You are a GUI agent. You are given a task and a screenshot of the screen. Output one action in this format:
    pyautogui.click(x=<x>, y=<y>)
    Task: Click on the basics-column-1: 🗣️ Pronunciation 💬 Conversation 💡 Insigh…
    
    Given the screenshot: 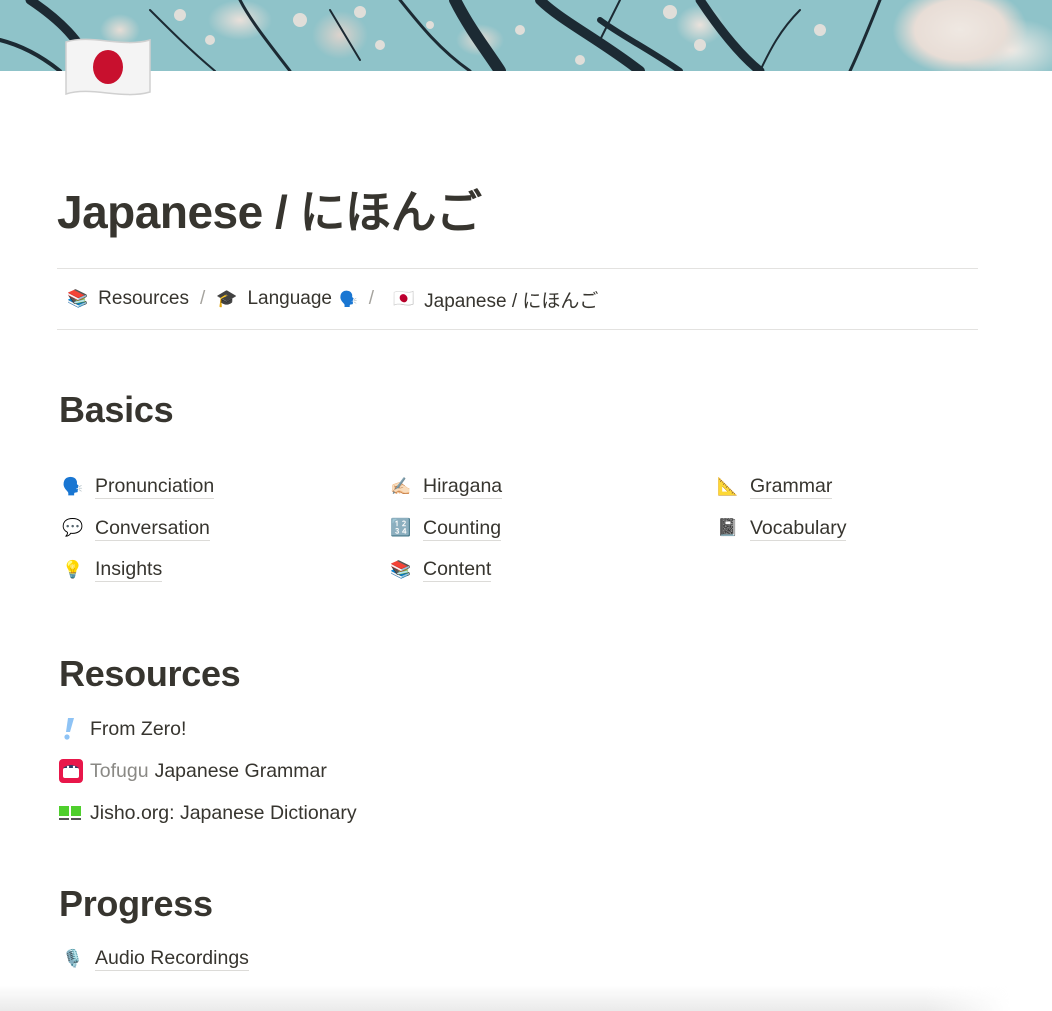 What is the action you would take?
    pyautogui.click(x=226, y=528)
    